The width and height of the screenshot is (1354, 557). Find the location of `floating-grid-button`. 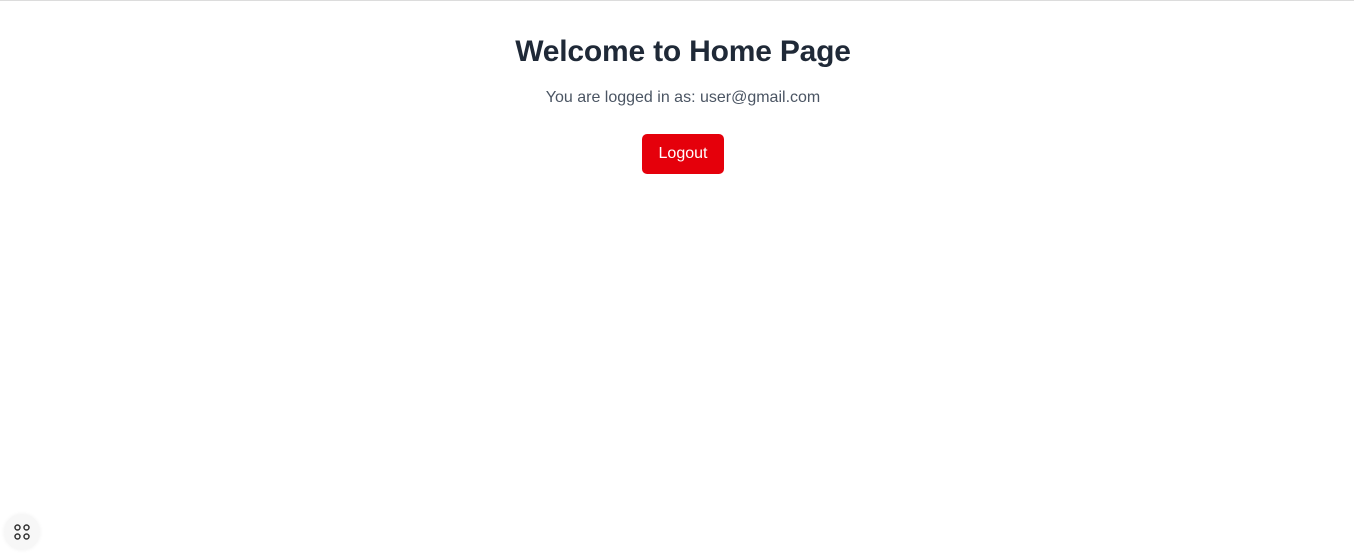

floating-grid-button is located at coordinates (22, 532).